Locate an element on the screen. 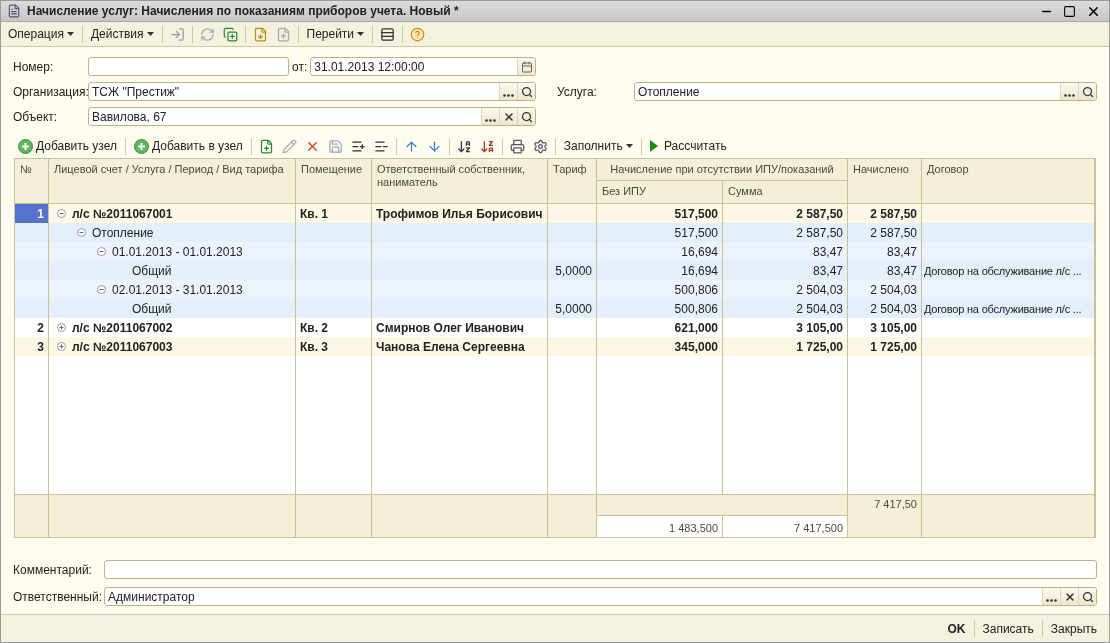 This screenshot has height=643, width=1110. table-cell: Кв. 1 is located at coordinates (314, 213).